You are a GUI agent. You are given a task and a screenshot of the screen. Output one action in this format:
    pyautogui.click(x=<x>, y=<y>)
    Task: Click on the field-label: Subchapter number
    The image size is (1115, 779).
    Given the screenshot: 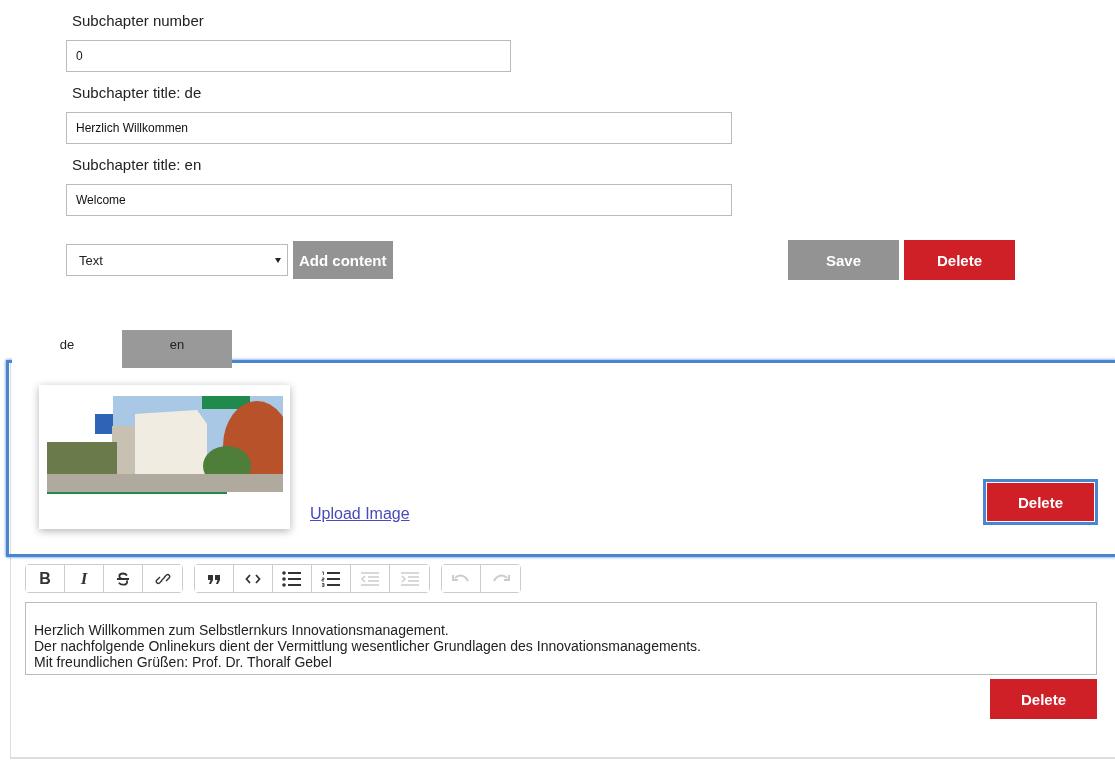 What is the action you would take?
    pyautogui.click(x=138, y=20)
    